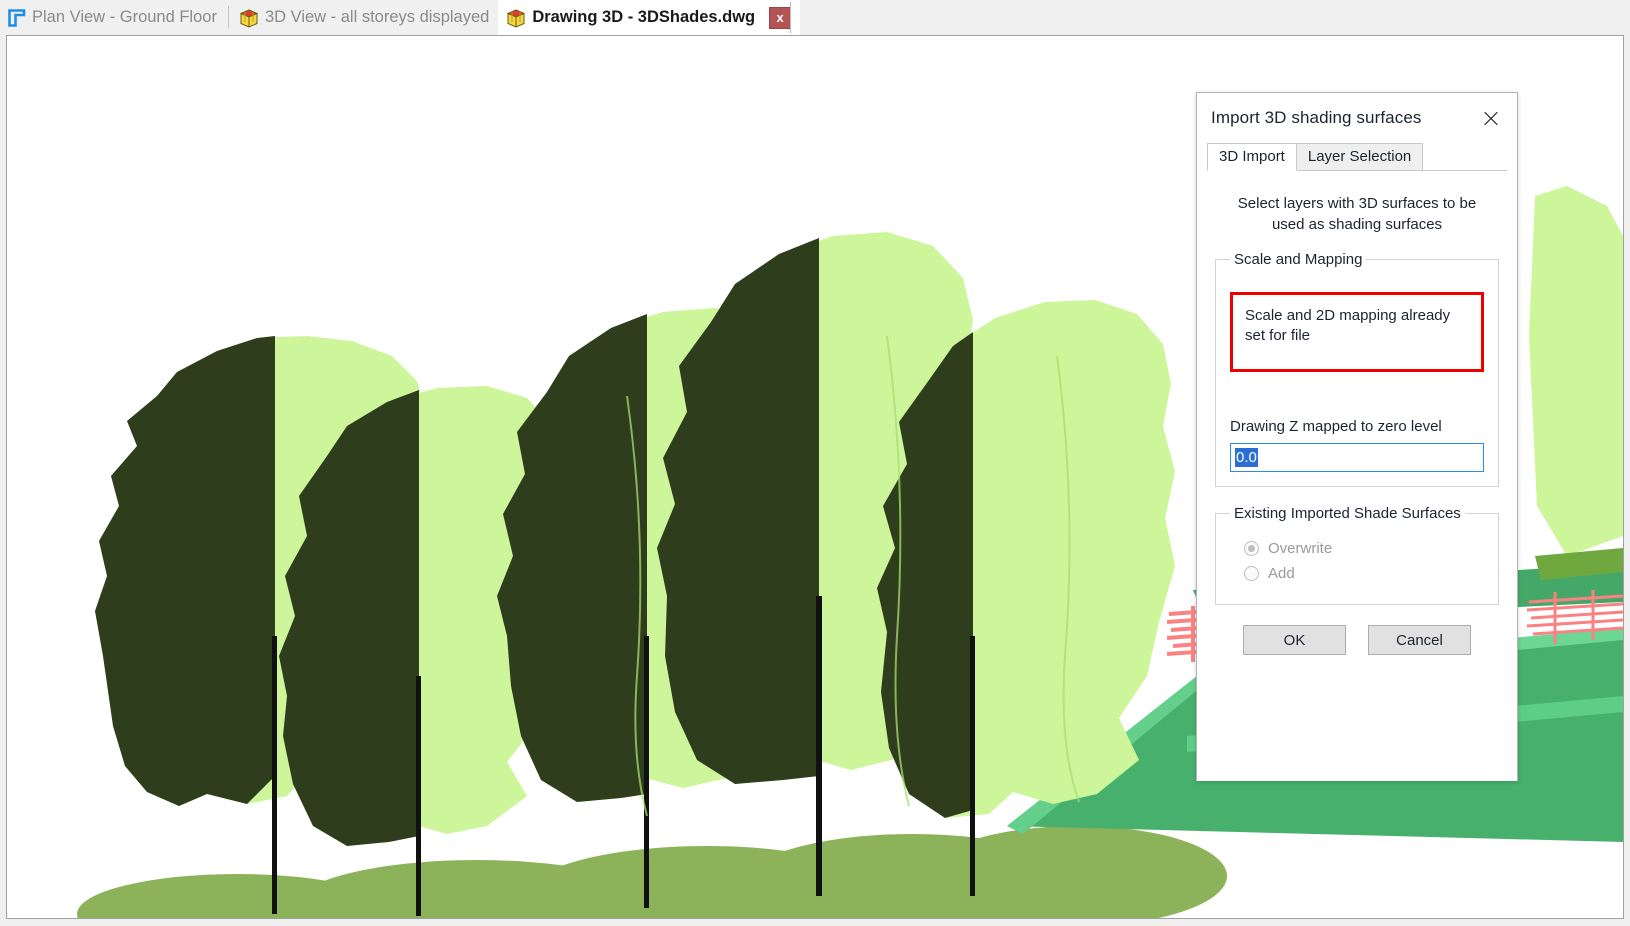  What do you see at coordinates (1347, 513) in the screenshot?
I see `existing-shade-surfaces-legend: Existing Imported Shade Surfaces` at bounding box center [1347, 513].